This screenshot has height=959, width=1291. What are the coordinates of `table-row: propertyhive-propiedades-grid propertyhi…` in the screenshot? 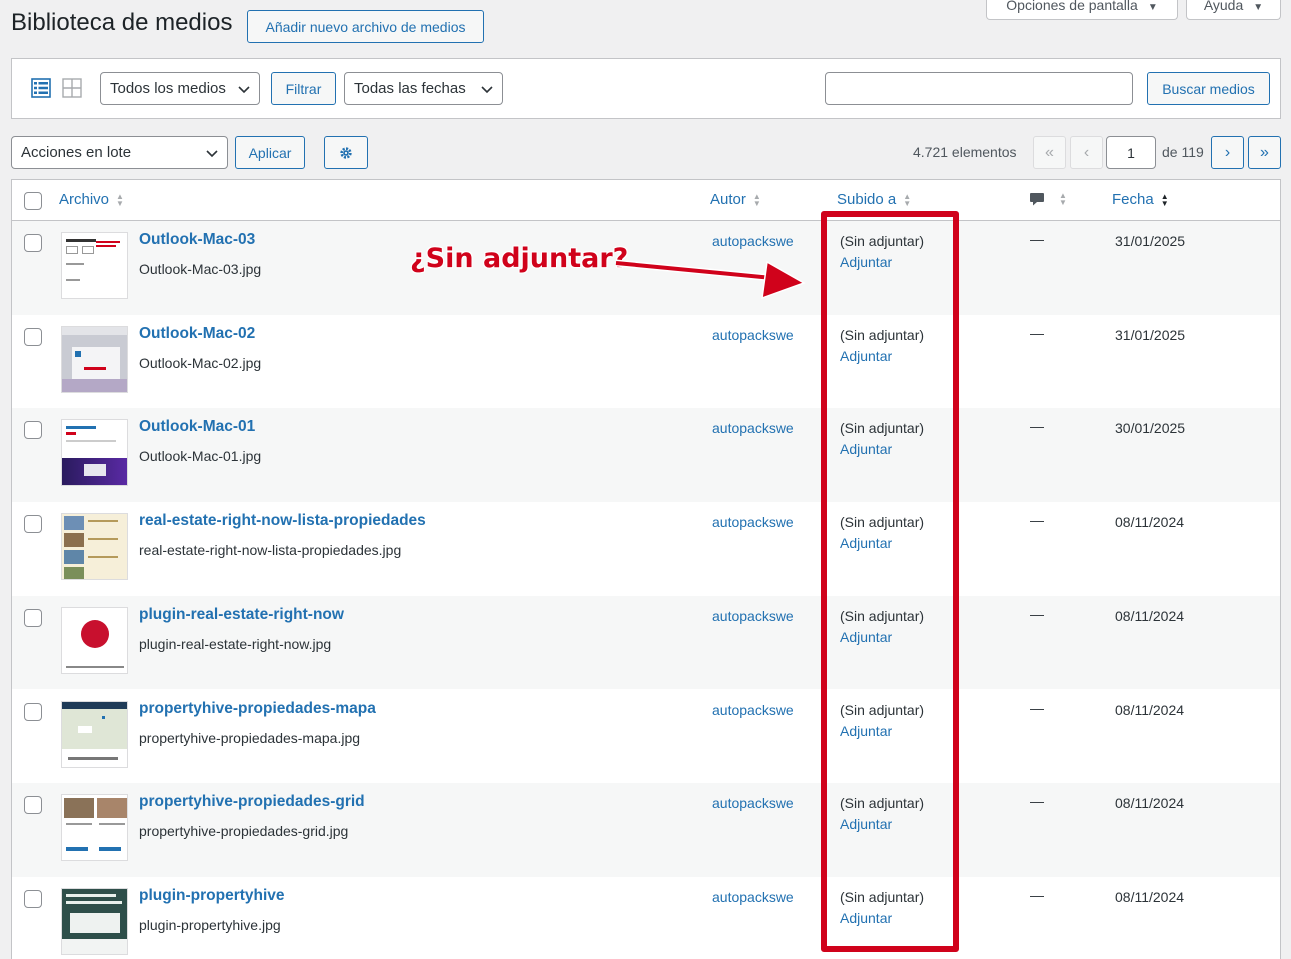 It's located at (646, 830).